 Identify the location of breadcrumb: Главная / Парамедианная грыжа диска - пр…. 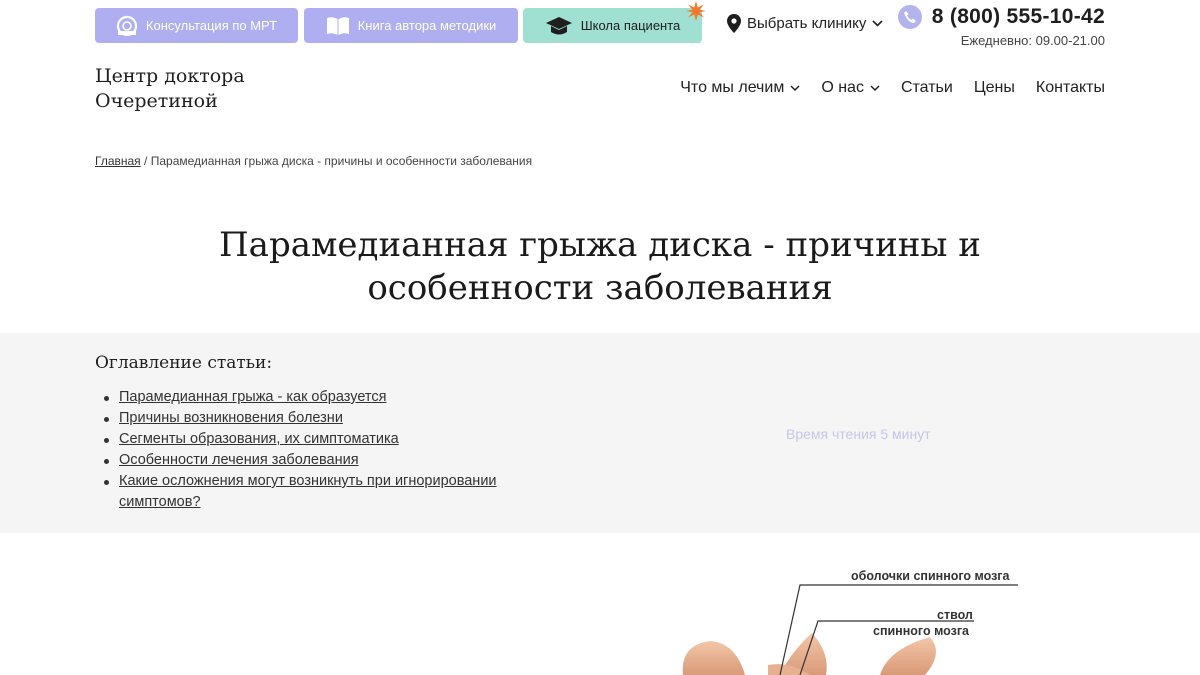
(600, 161).